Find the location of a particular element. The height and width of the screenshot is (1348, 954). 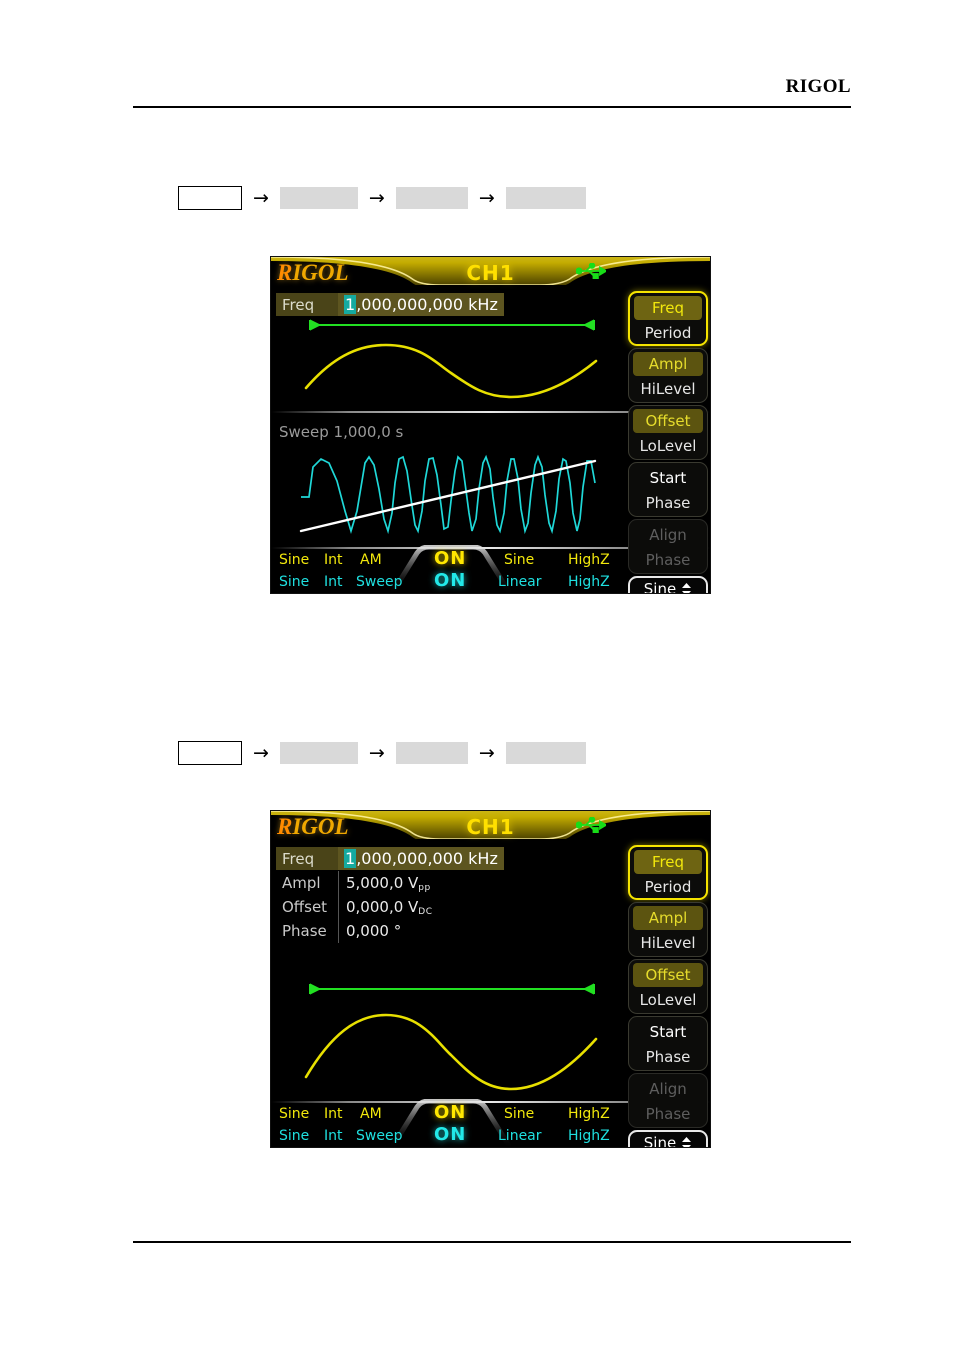

breadcrumb: → → → is located at coordinates (382, 198).